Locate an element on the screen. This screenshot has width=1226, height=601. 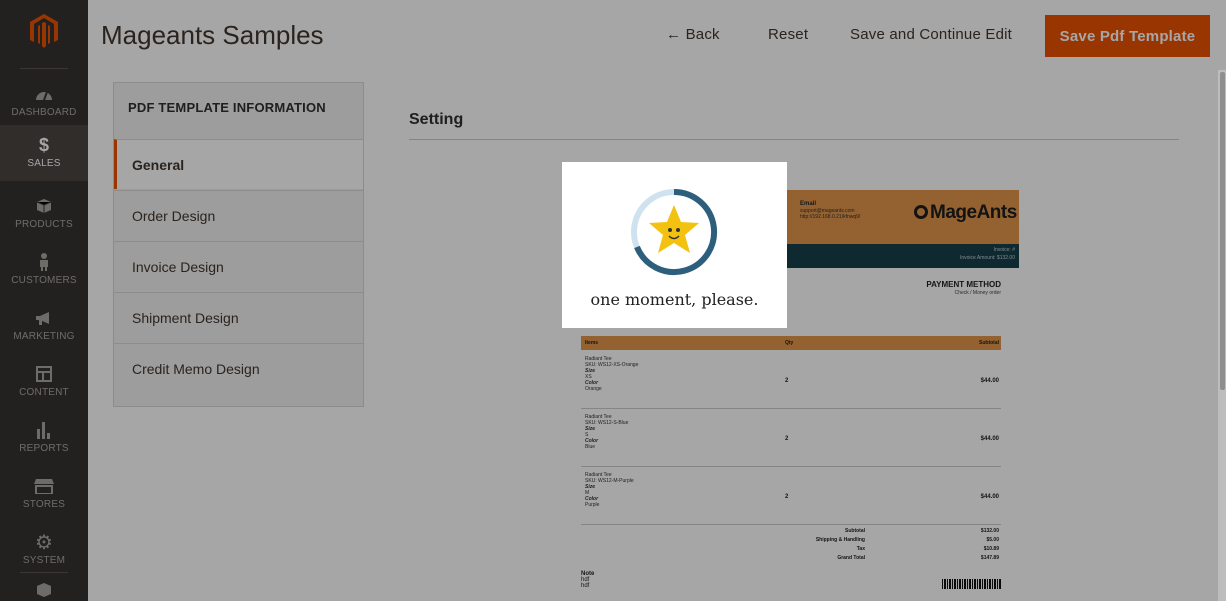
loading-spinner-icon is located at coordinates (674, 232).